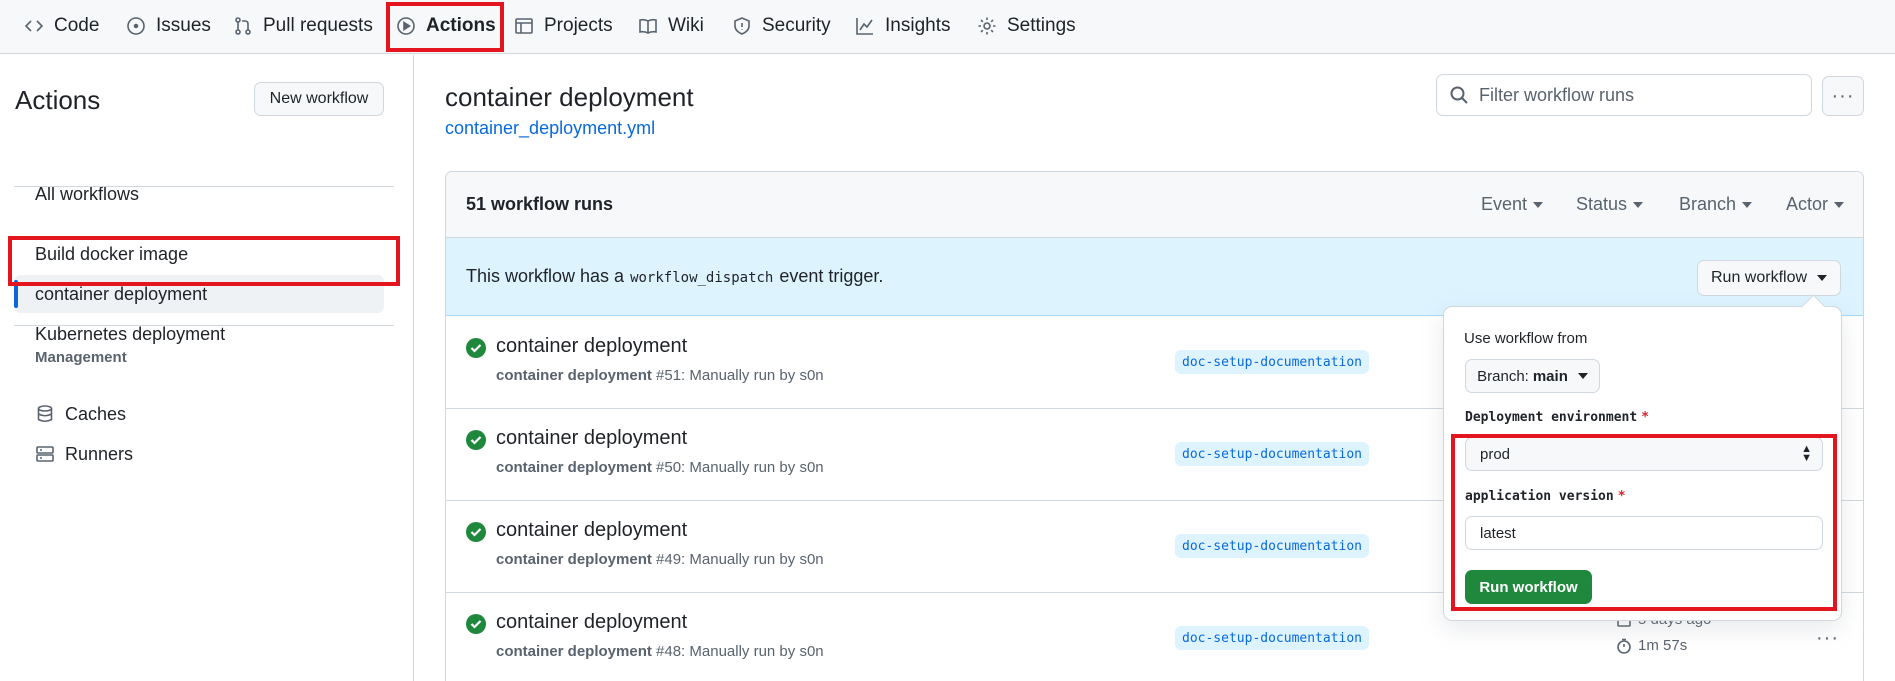  Describe the element at coordinates (740, 559) in the screenshot. I see `run-detail: #49: Manually run by s0n` at that location.